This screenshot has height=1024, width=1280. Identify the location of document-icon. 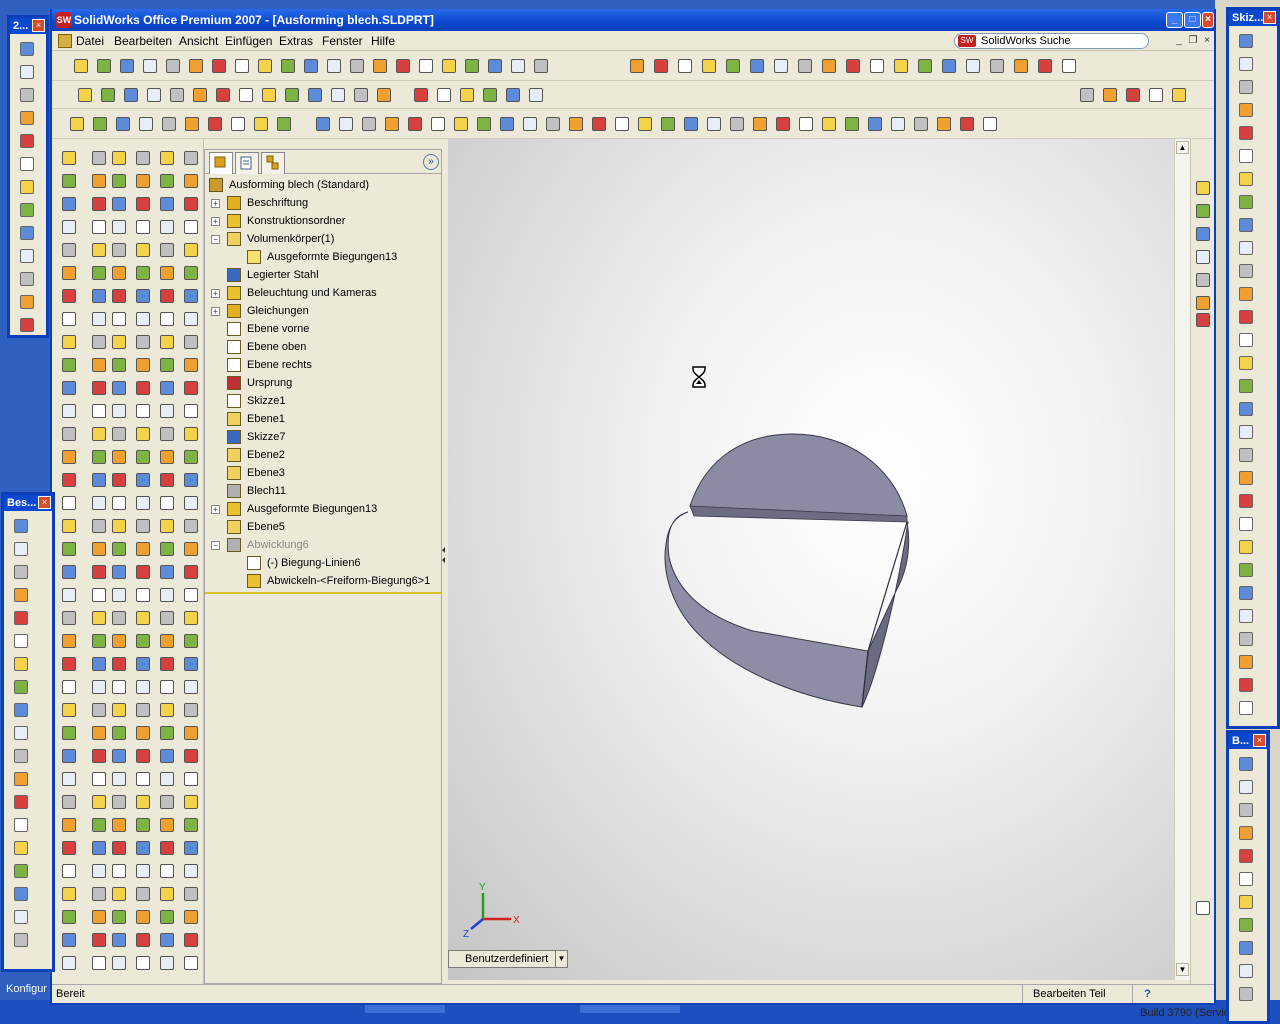
(65, 41).